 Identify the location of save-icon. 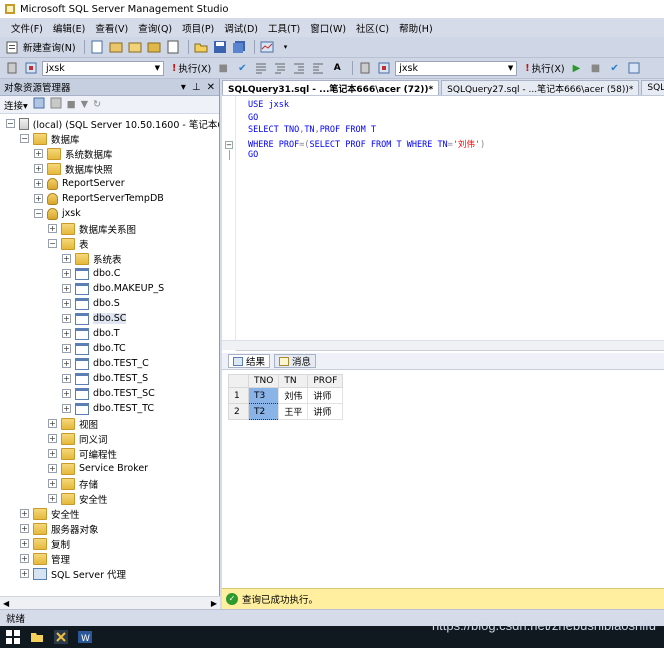
(220, 47).